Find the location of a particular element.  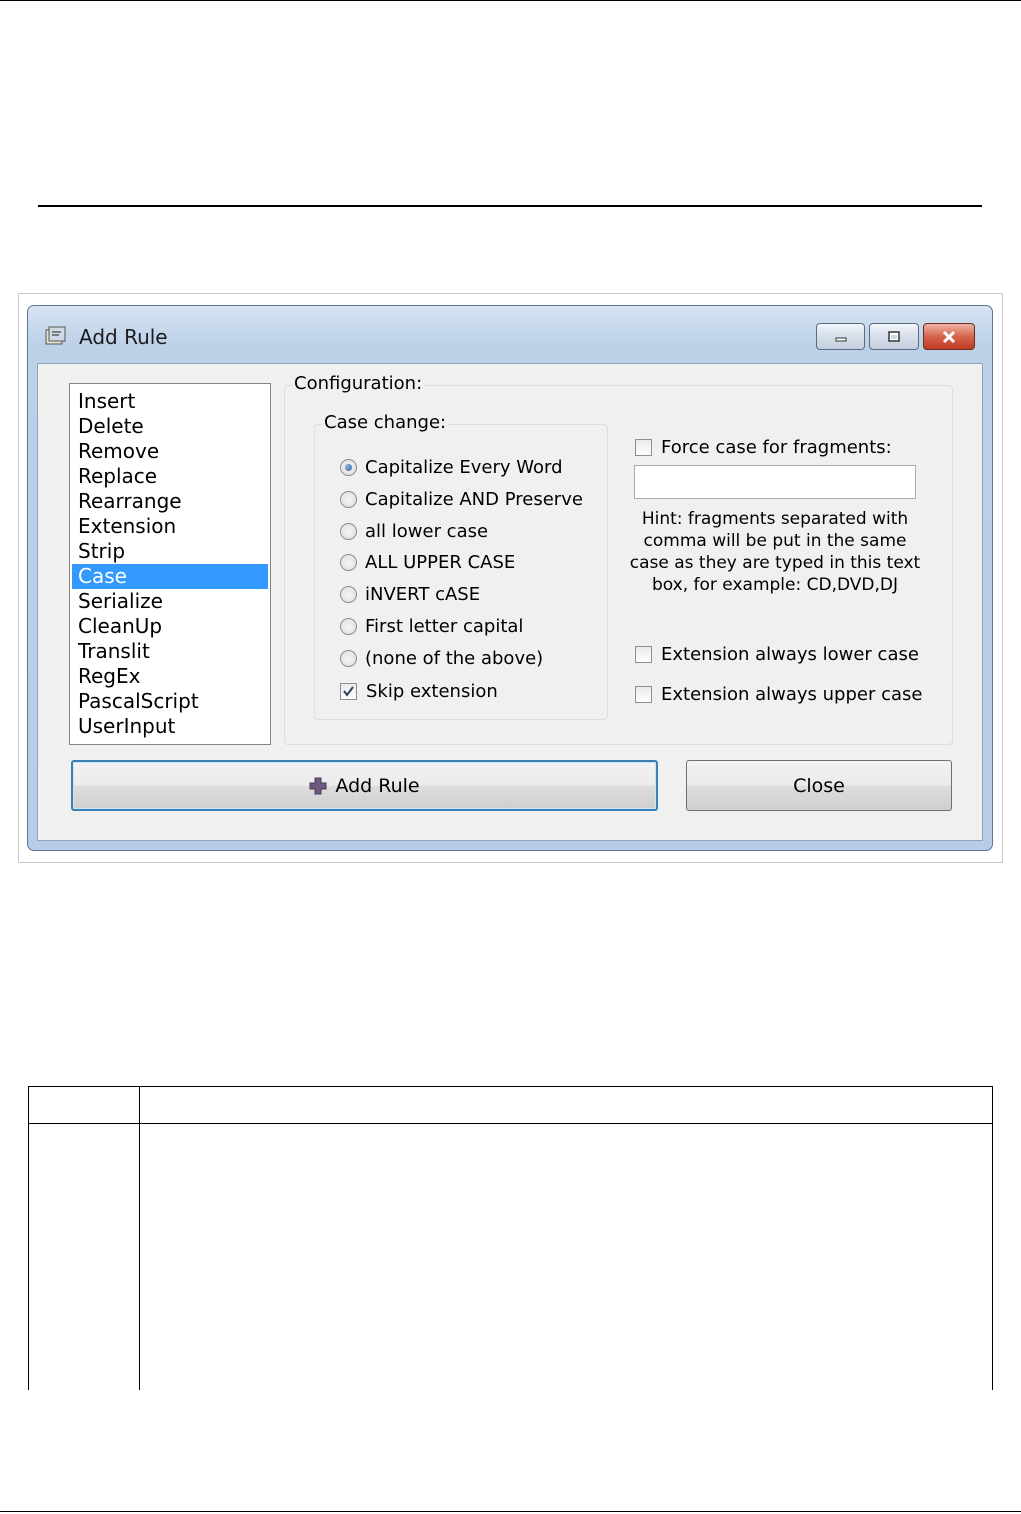

radio-capitalize-every-word: Capitalize Every Word is located at coordinates (451, 467).